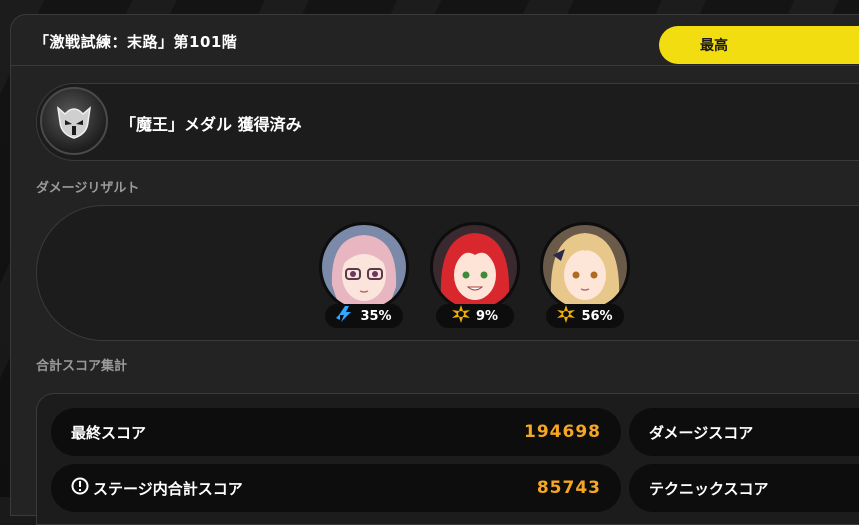 This screenshot has width=859, height=525. Describe the element at coordinates (345, 316) in the screenshot. I see `lightning-icon` at that location.